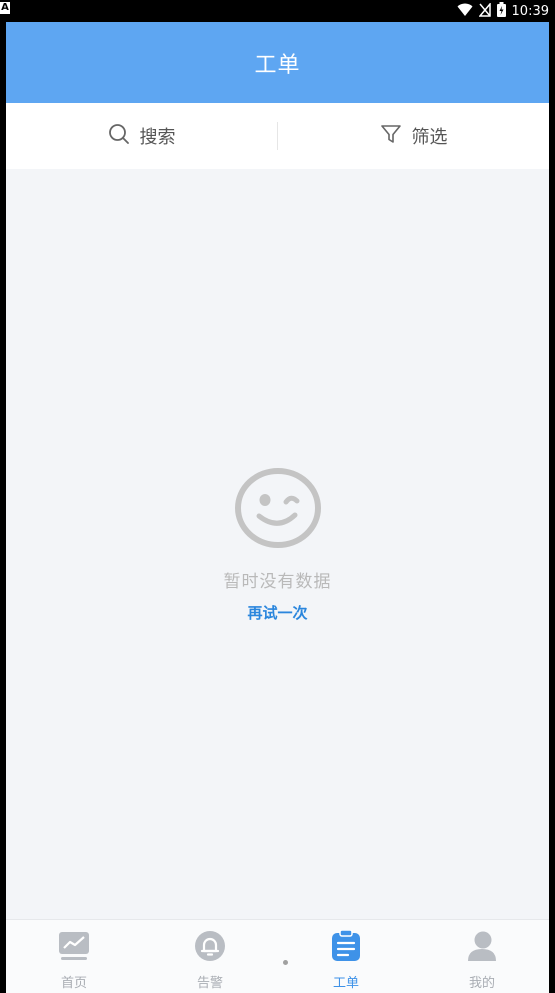 The image size is (555, 993). Describe the element at coordinates (209, 983) in the screenshot. I see `nav-label-alarm: 告警` at that location.